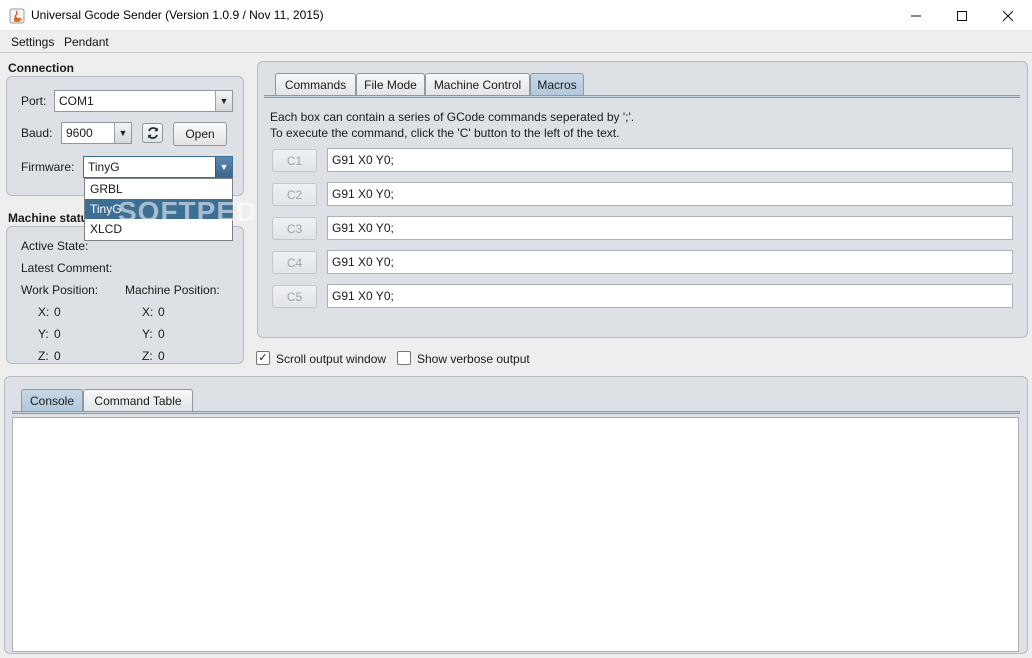  Describe the element at coordinates (161, 356) in the screenshot. I see `machine-z-value: 0` at that location.